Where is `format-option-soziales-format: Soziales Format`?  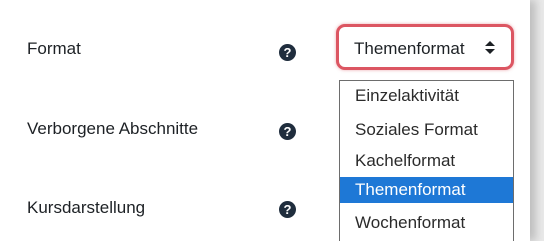 format-option-soziales-format: Soziales Format is located at coordinates (426, 130).